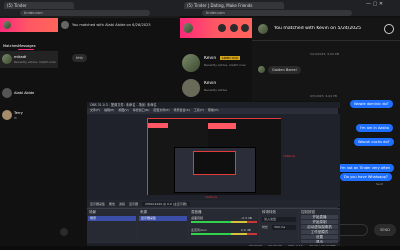  Describe the element at coordinates (234, 5) in the screenshot. I see `right-tab: (5) Tinder | Dating, Make Friends` at that location.